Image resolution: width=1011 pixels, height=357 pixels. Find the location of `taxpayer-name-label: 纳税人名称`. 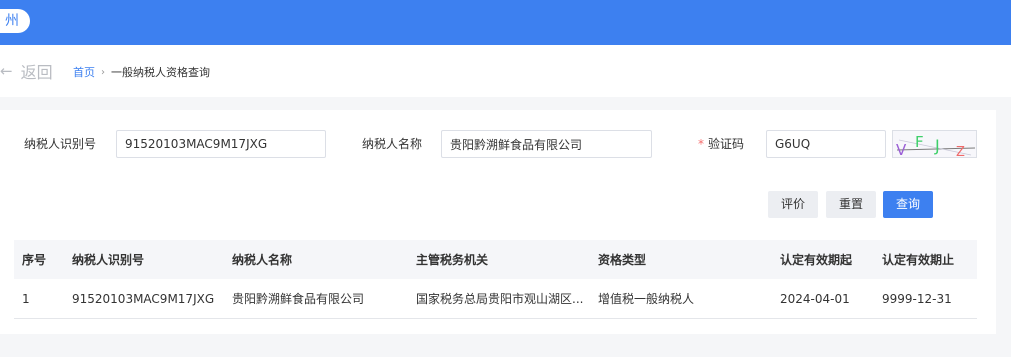

taxpayer-name-label: 纳税人名称 is located at coordinates (392, 144).